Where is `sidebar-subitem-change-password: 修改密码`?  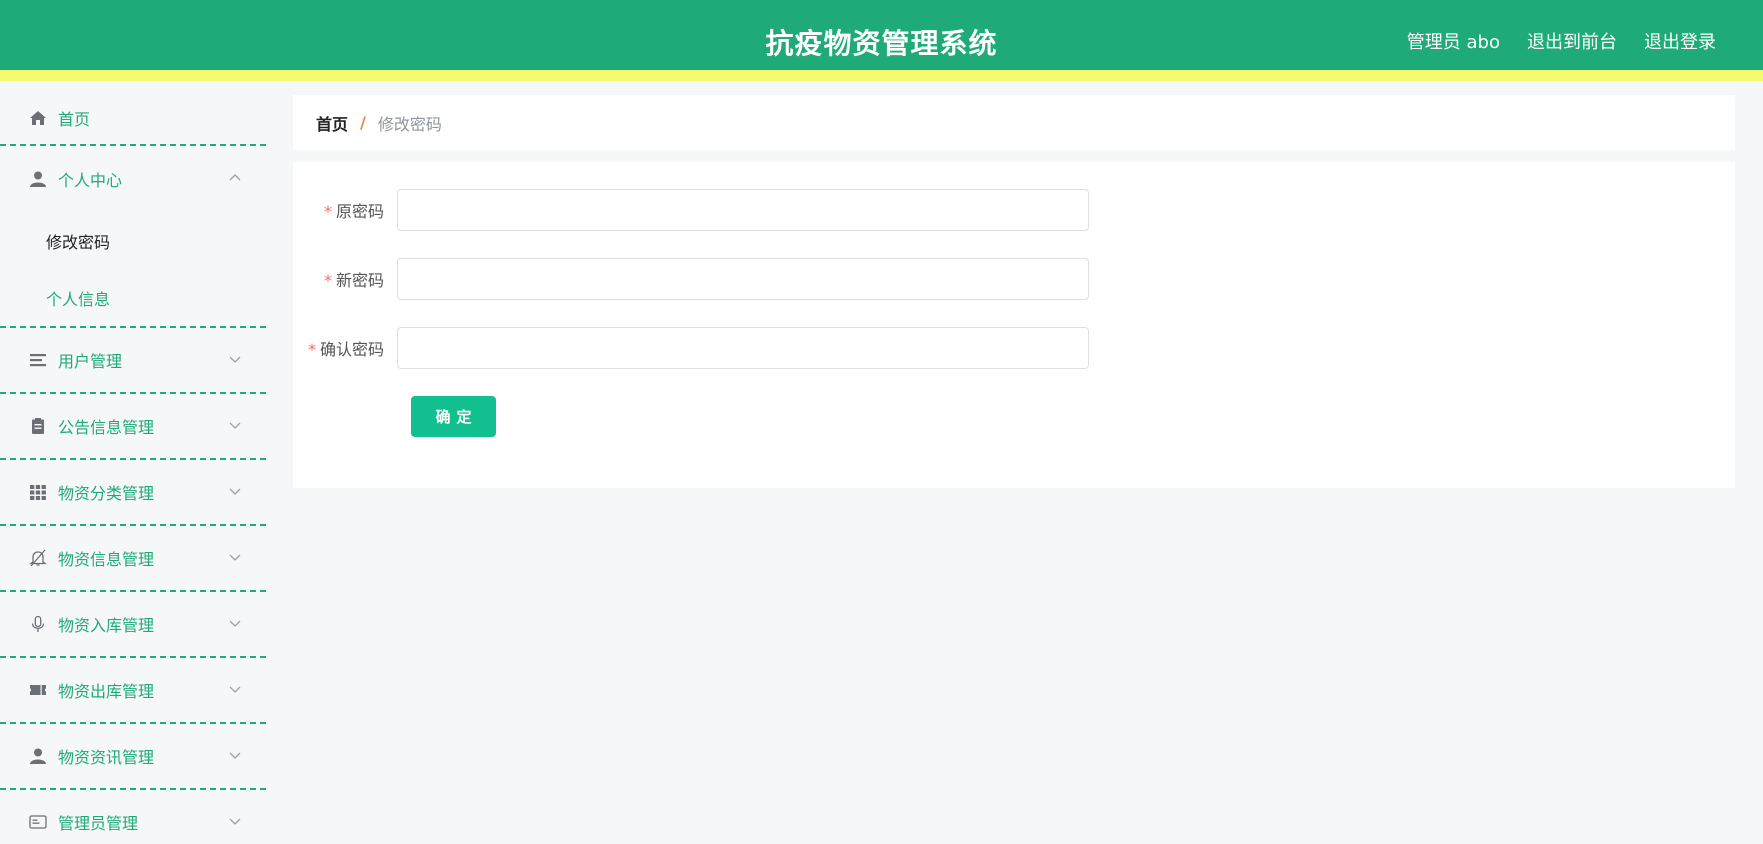 sidebar-subitem-change-password: 修改密码 is located at coordinates (133, 240).